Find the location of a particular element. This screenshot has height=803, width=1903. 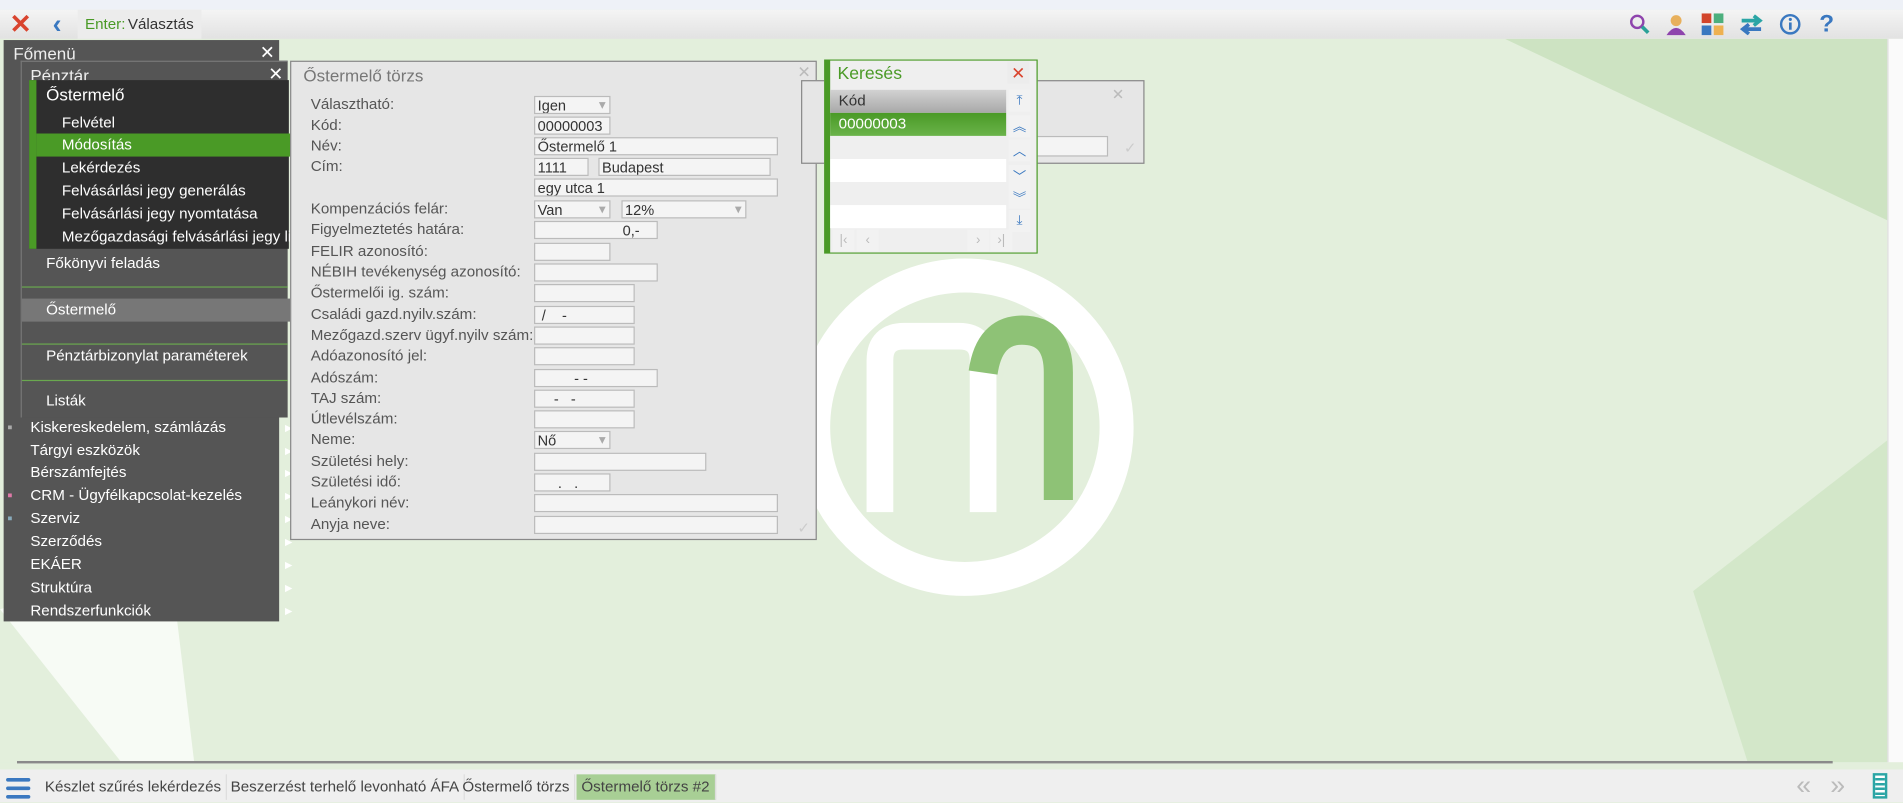

maiden-name-field is located at coordinates (656, 503).